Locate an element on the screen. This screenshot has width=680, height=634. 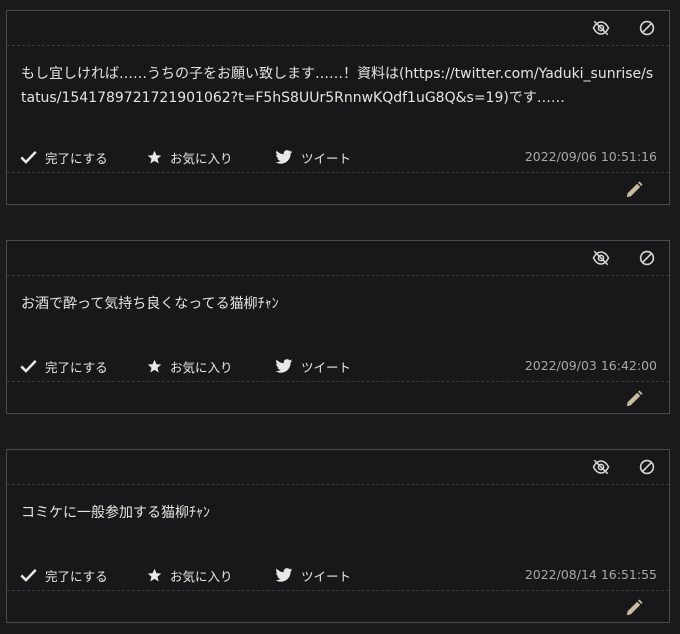
card-actions: 完了にする お気に入り ツイート 2022/09/06 10:51:16 is located at coordinates (338, 157).